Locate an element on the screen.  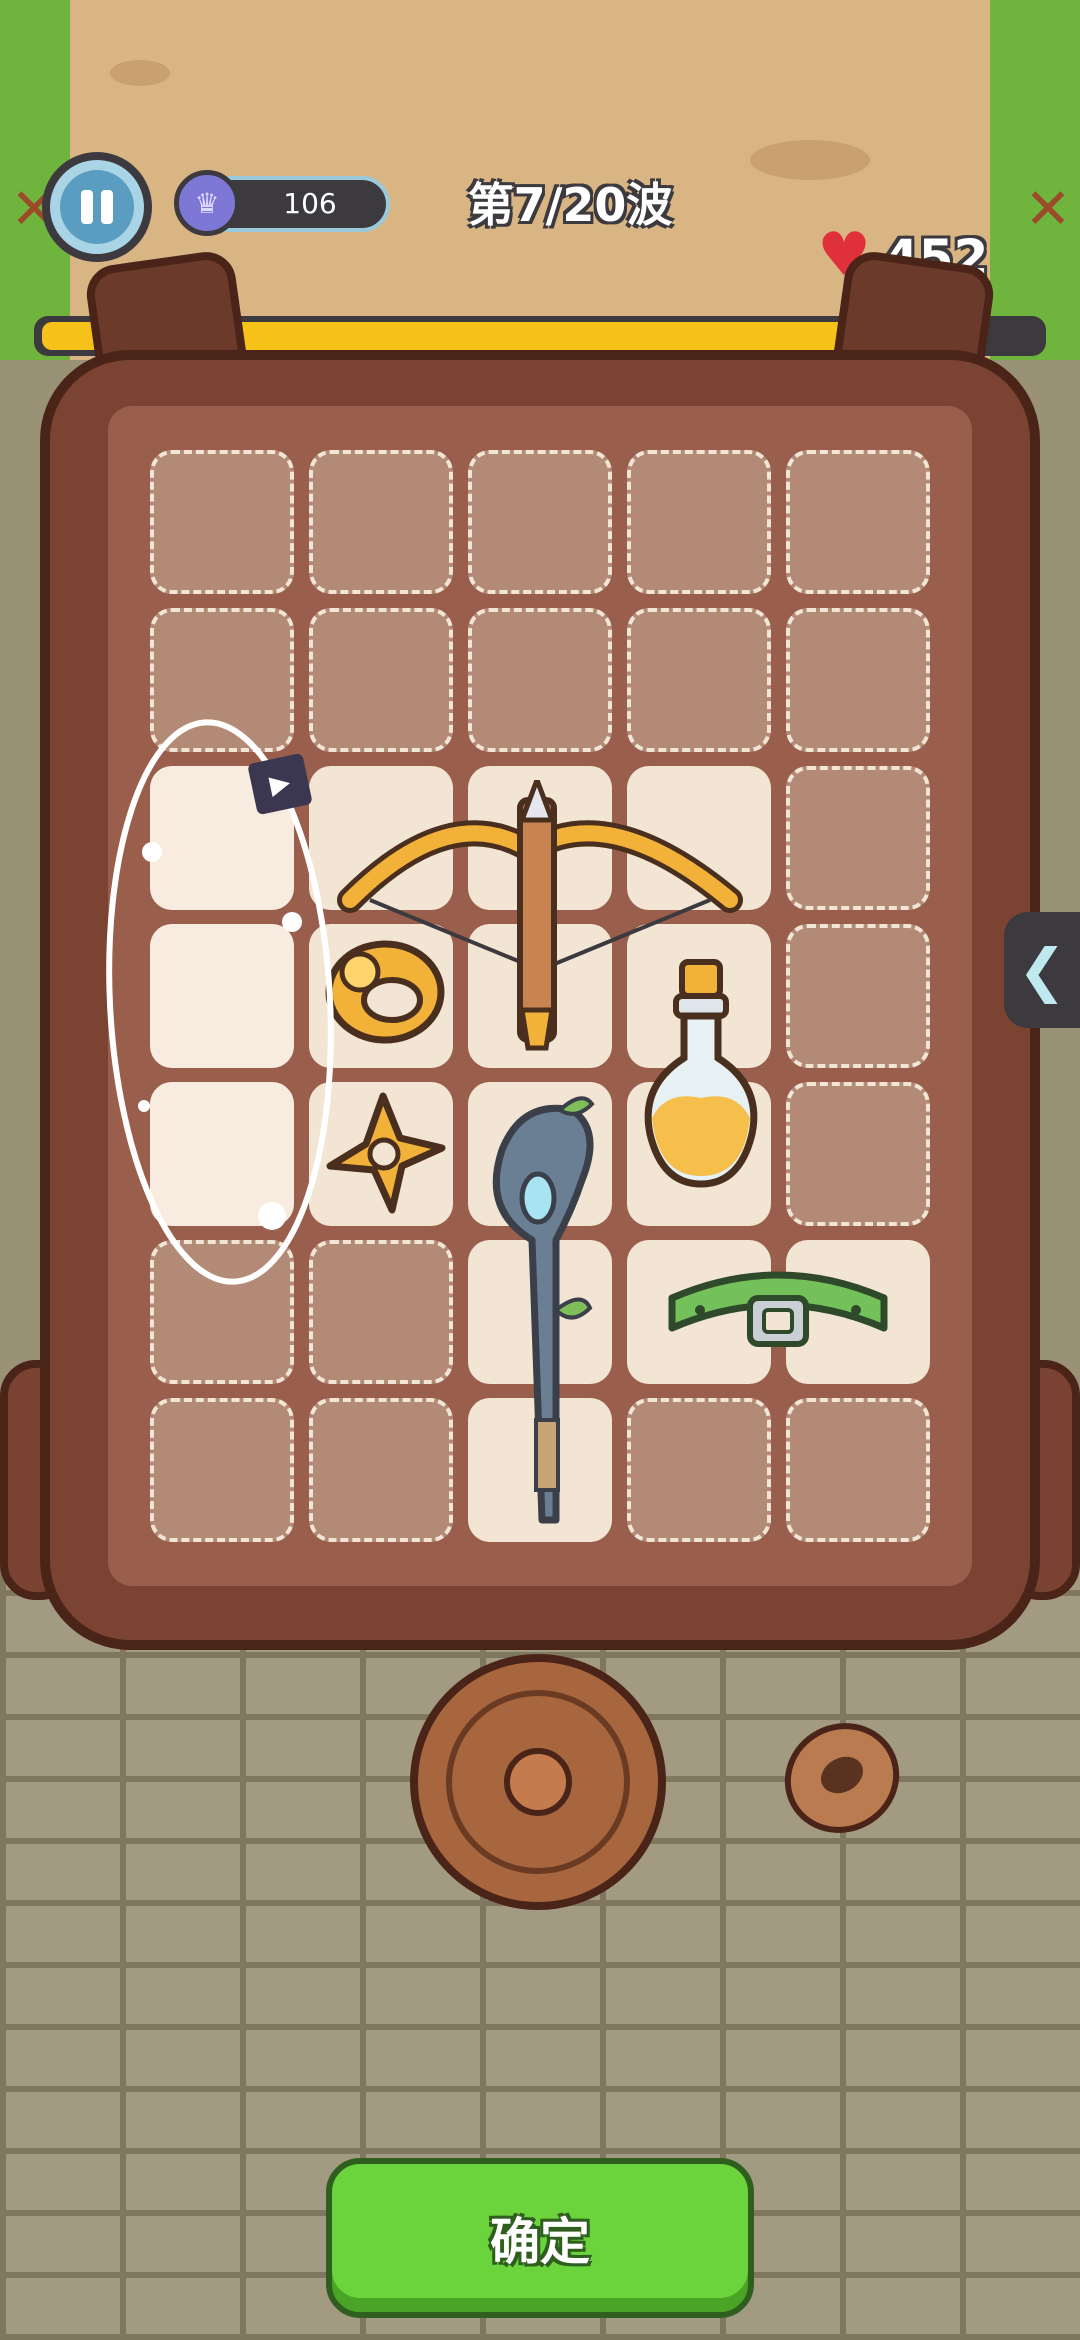
expand-panel-button: ❮ is located at coordinates (1042, 970).